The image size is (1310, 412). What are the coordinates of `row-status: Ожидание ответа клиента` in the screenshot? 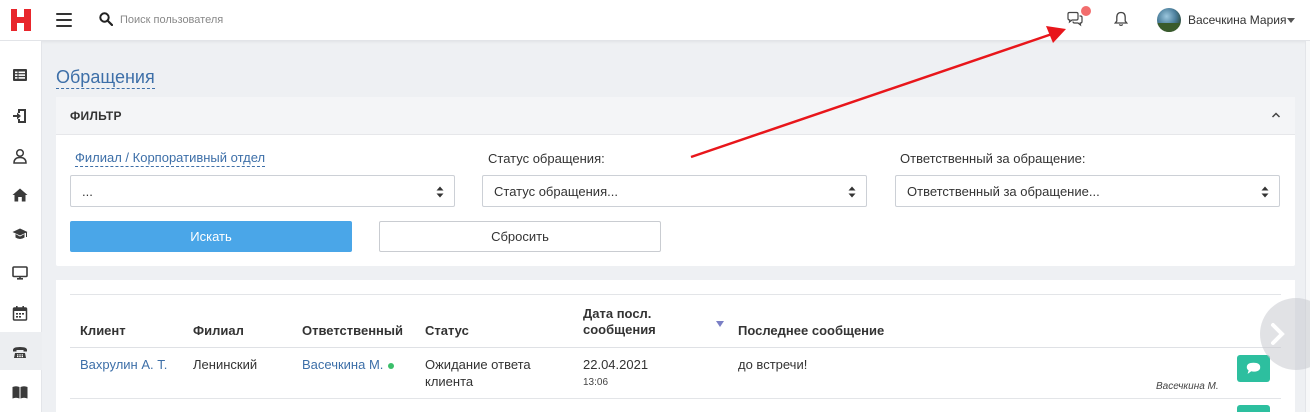 It's located at (478, 373).